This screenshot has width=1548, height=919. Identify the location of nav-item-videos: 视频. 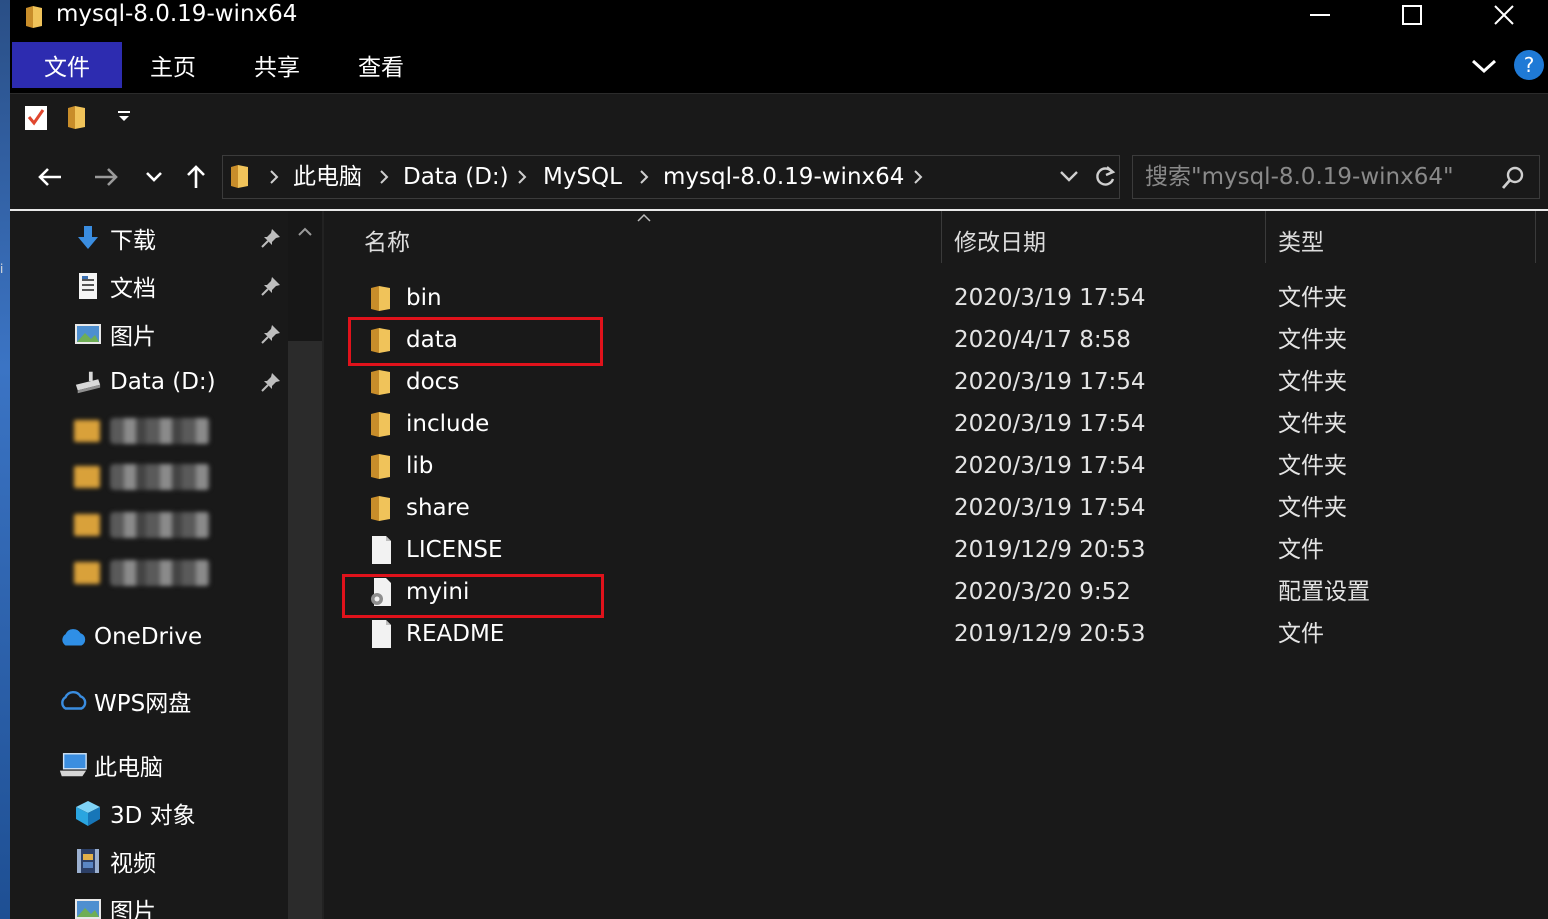
(115, 861).